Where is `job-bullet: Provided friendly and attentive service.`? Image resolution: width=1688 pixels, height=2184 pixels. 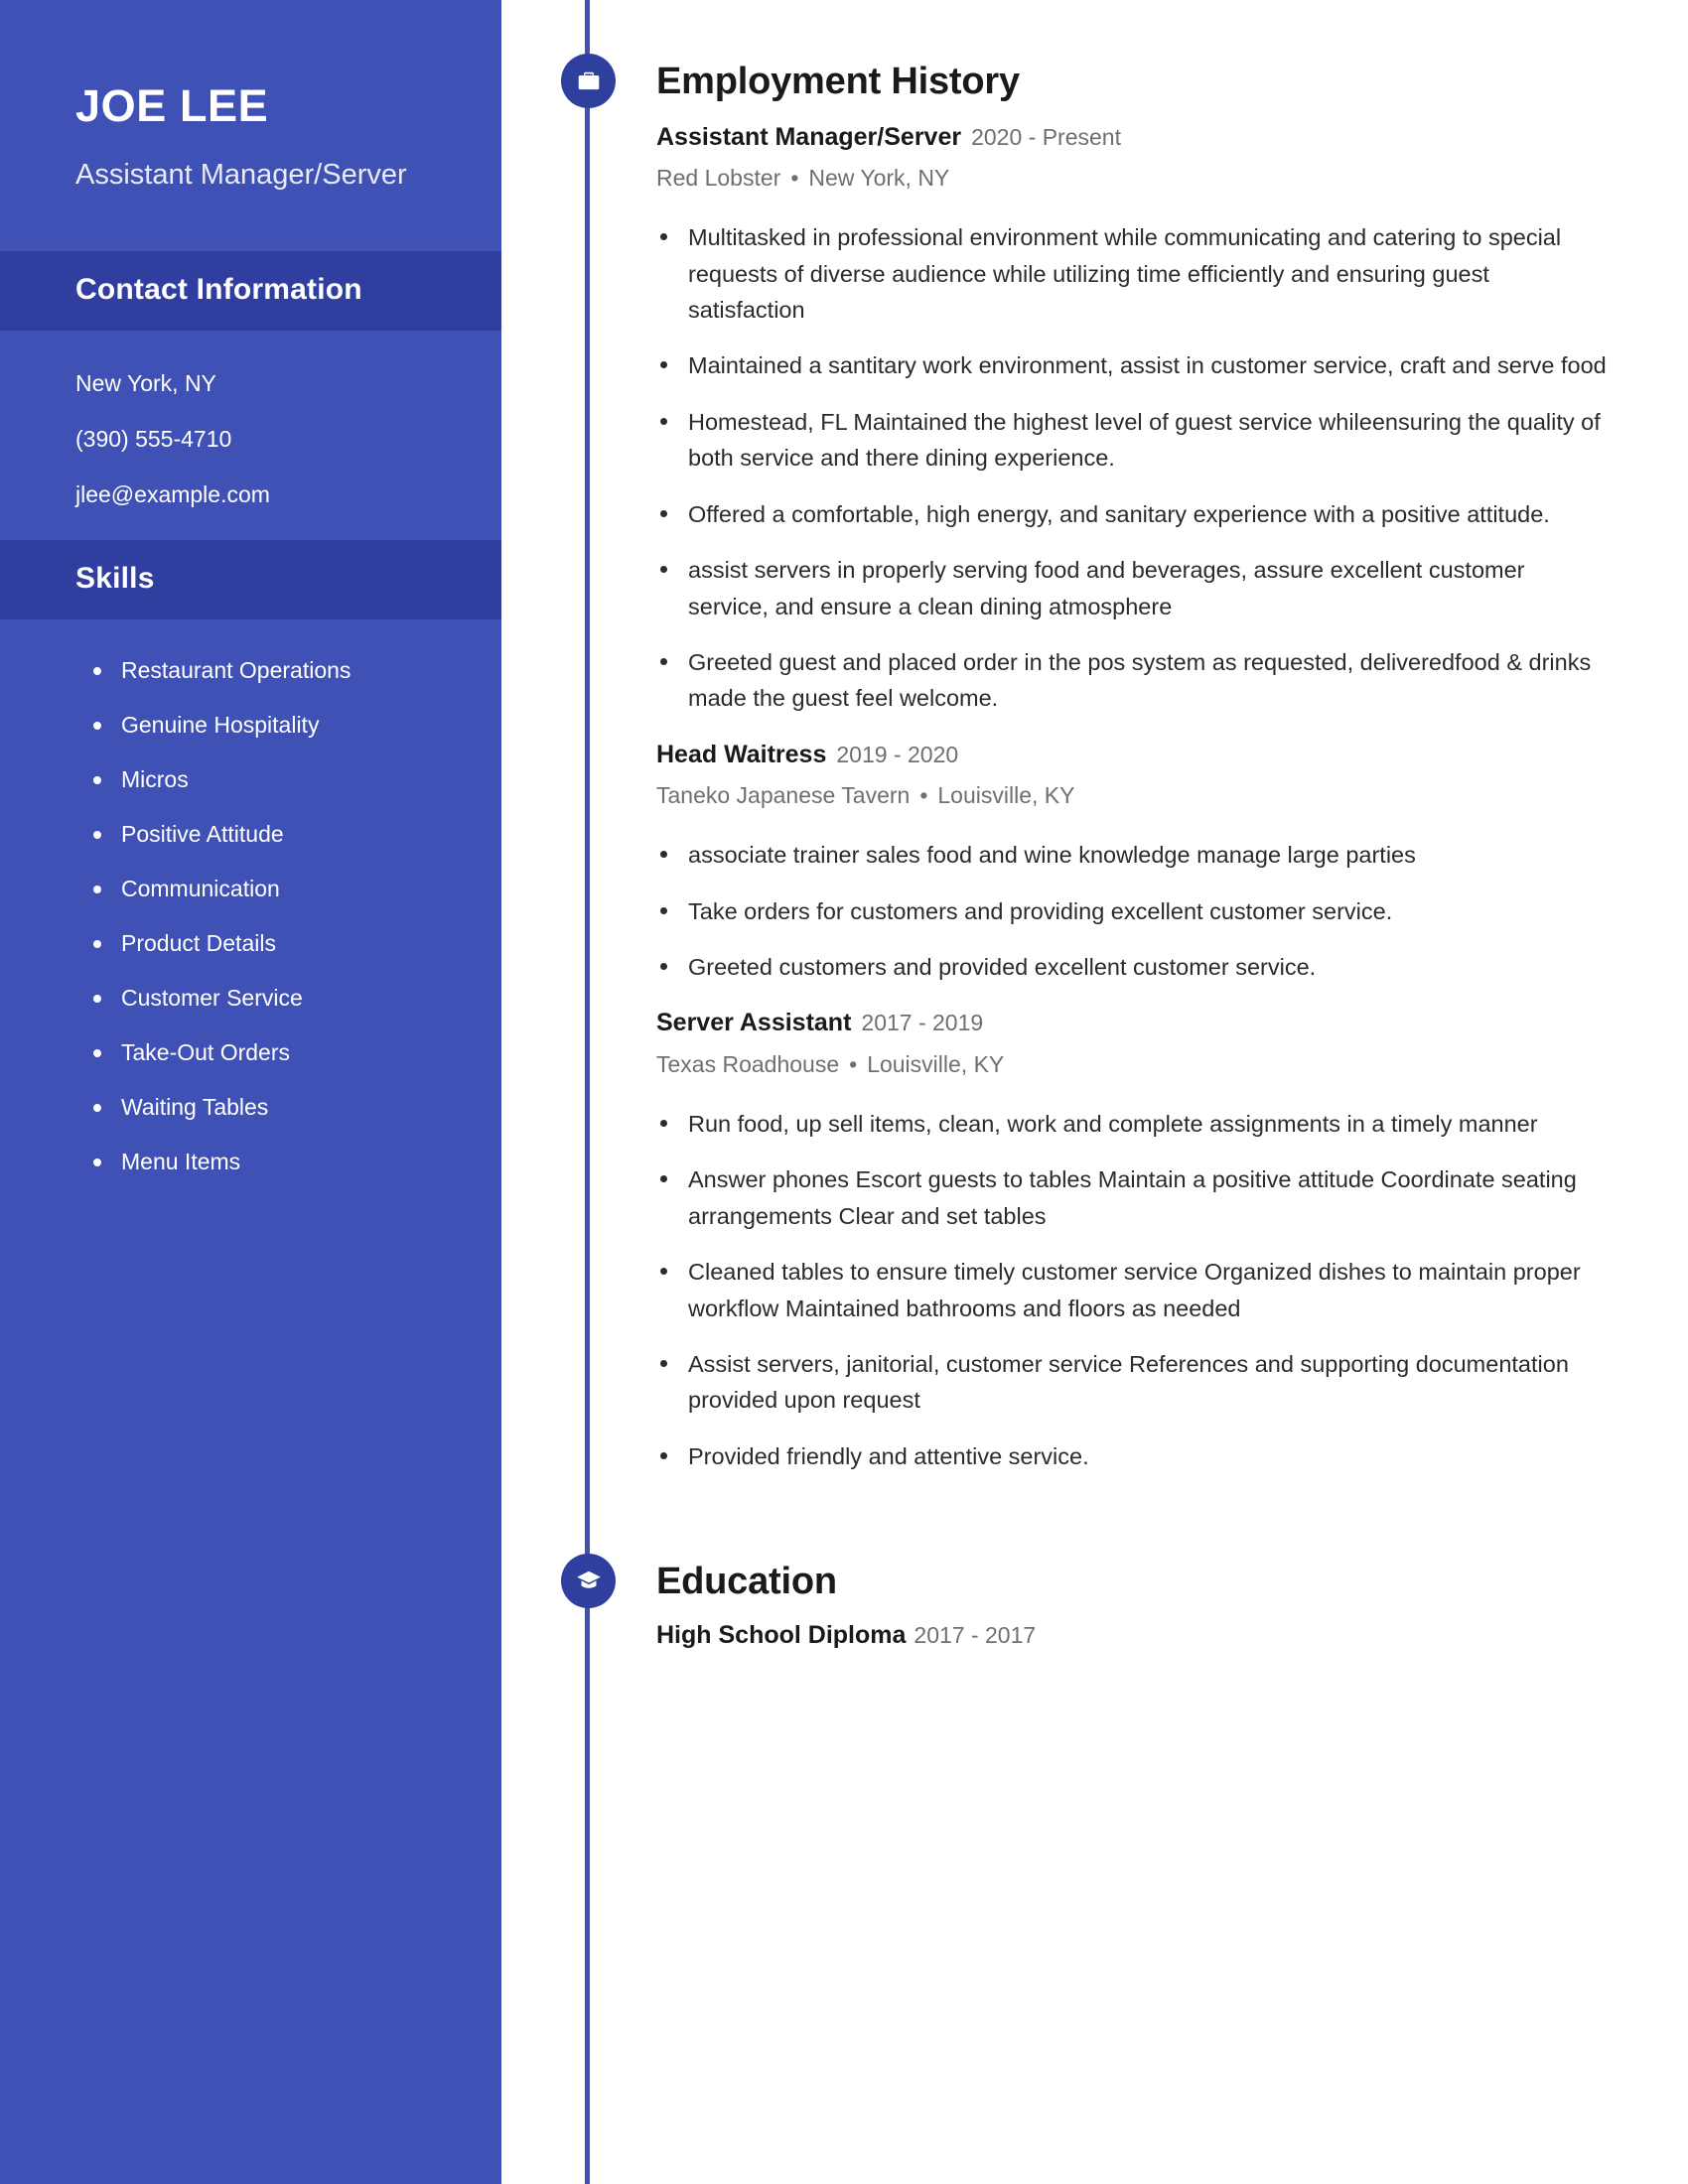
job-bullet: Provided friendly and attentive service. is located at coordinates (1133, 1456).